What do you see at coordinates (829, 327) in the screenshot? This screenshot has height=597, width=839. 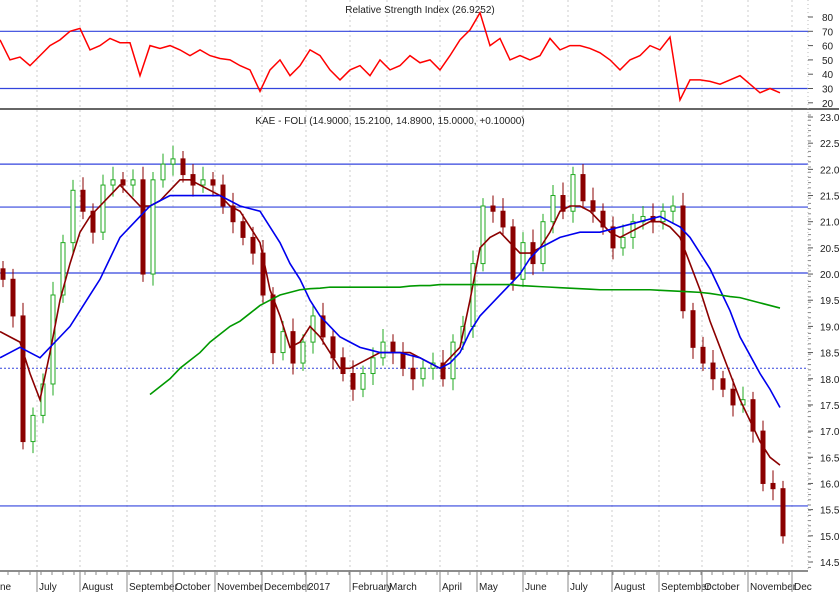 I see `price-y-label: 19.0` at bounding box center [829, 327].